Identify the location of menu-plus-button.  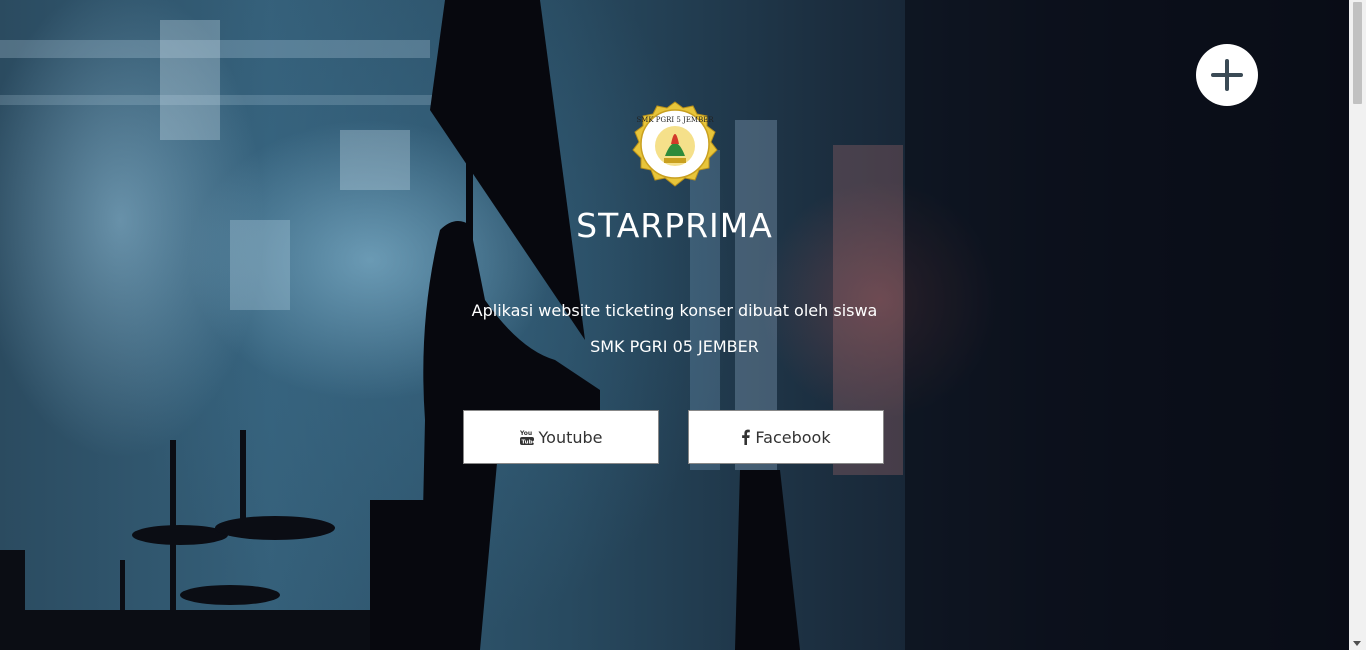
(1227, 75).